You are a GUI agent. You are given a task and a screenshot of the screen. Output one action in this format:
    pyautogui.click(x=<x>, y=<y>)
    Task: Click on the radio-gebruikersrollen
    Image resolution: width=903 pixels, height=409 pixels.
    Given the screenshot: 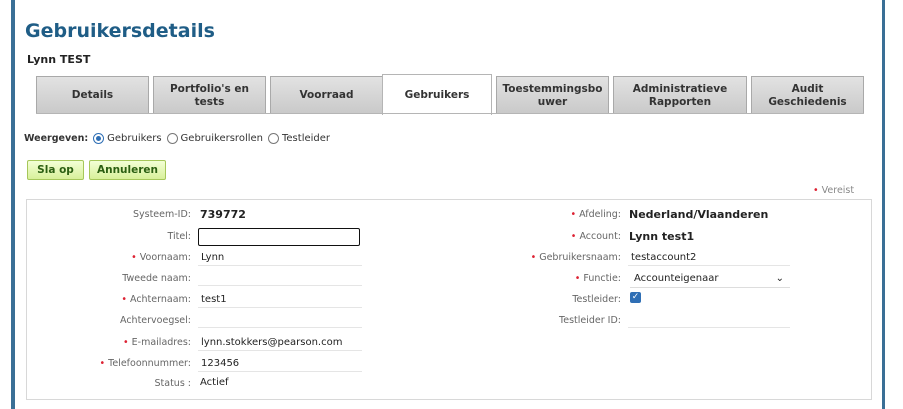 What is the action you would take?
    pyautogui.click(x=172, y=138)
    